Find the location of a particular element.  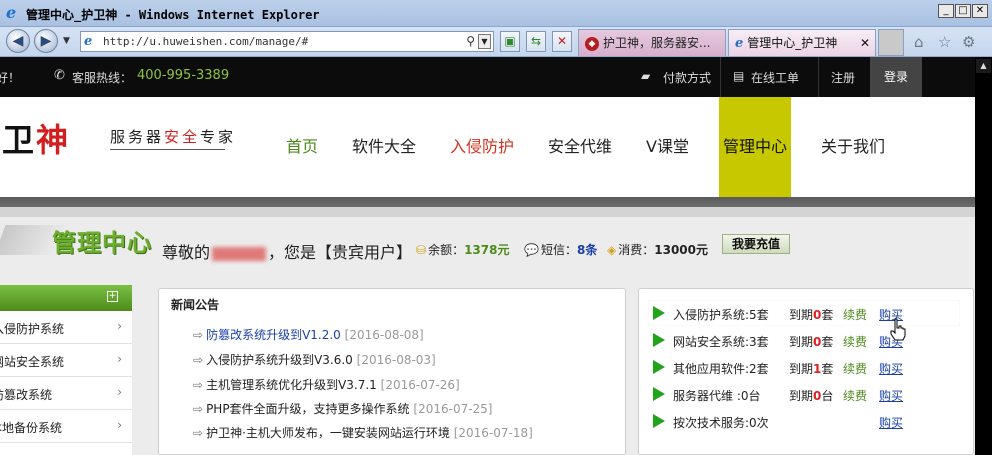

left-sidebar: + 入侵防护系统 › 网站安全系统 › 防篡改系统 › 本地备份系统 › is located at coordinates (66, 370).